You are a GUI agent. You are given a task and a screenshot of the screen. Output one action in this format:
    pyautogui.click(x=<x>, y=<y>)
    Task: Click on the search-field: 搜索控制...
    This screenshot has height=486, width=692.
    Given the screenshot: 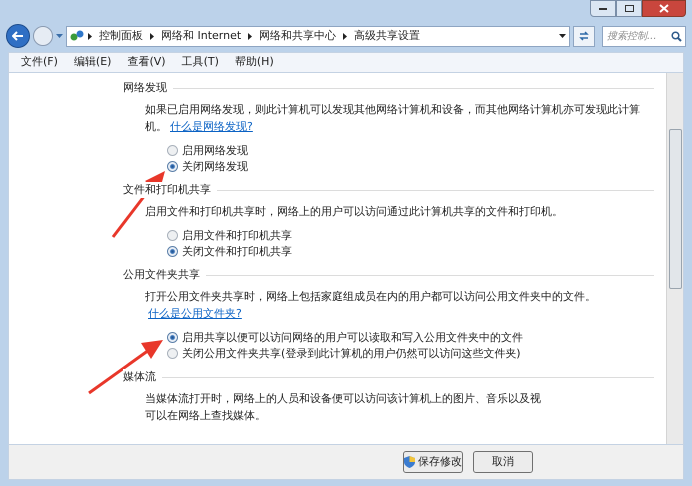 What is the action you would take?
    pyautogui.click(x=644, y=36)
    